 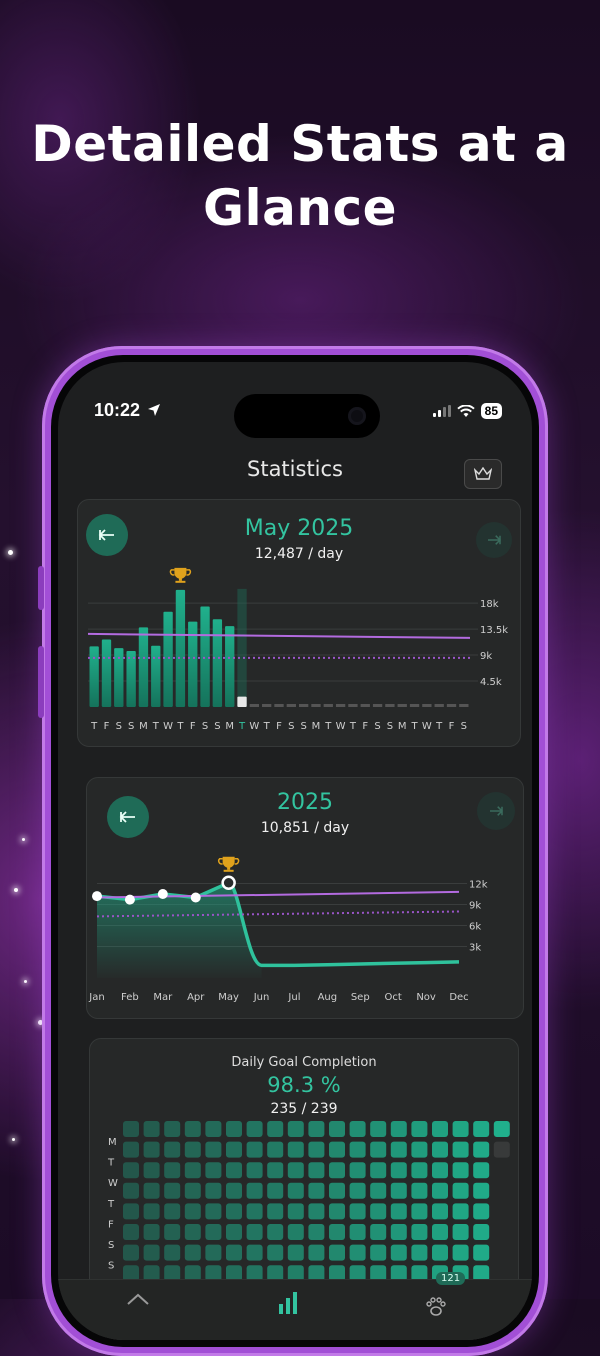 I want to click on y-tick-label: 9k, so click(x=475, y=906).